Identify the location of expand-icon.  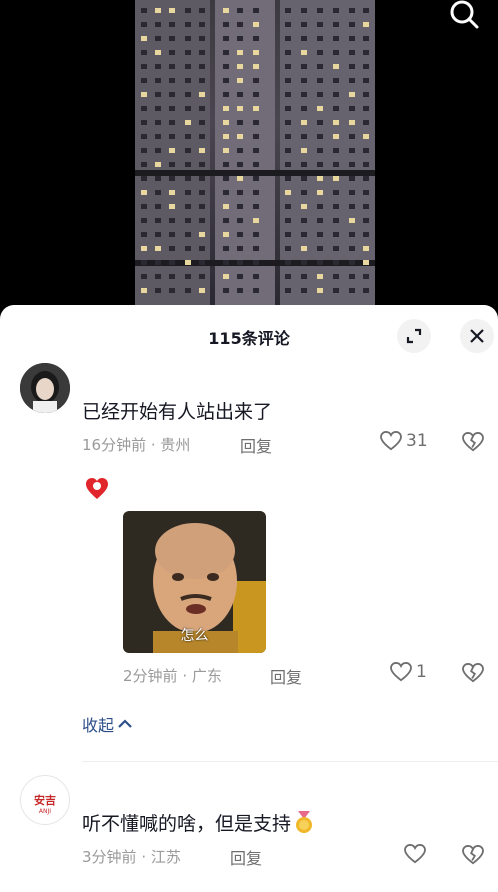
(414, 336).